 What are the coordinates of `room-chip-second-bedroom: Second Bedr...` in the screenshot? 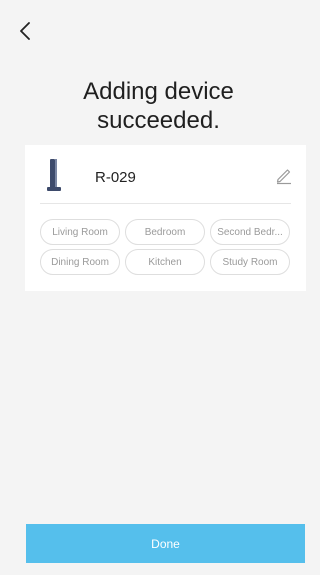 It's located at (250, 232).